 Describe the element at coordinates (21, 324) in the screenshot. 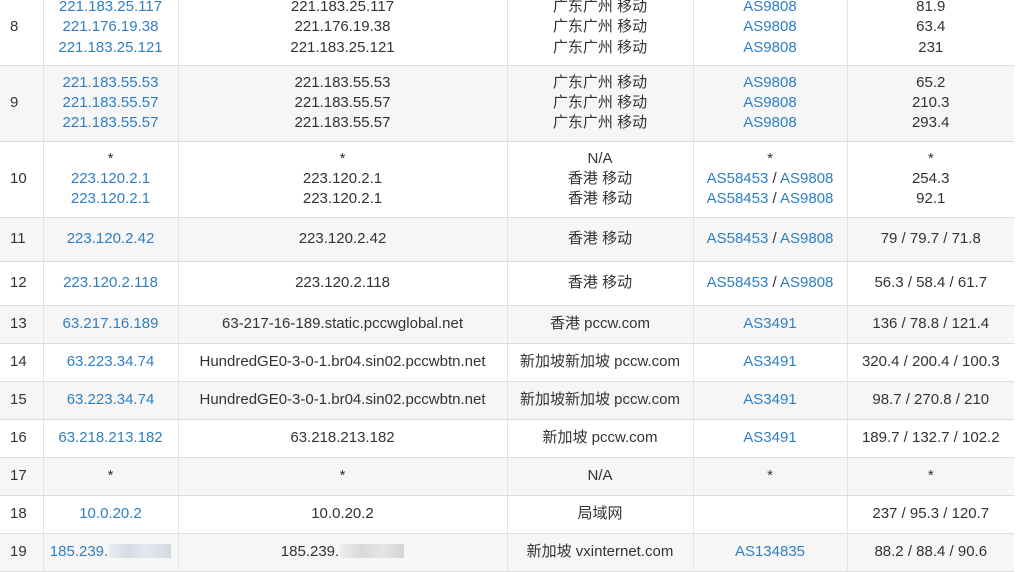

I see `hop-number: 13` at that location.